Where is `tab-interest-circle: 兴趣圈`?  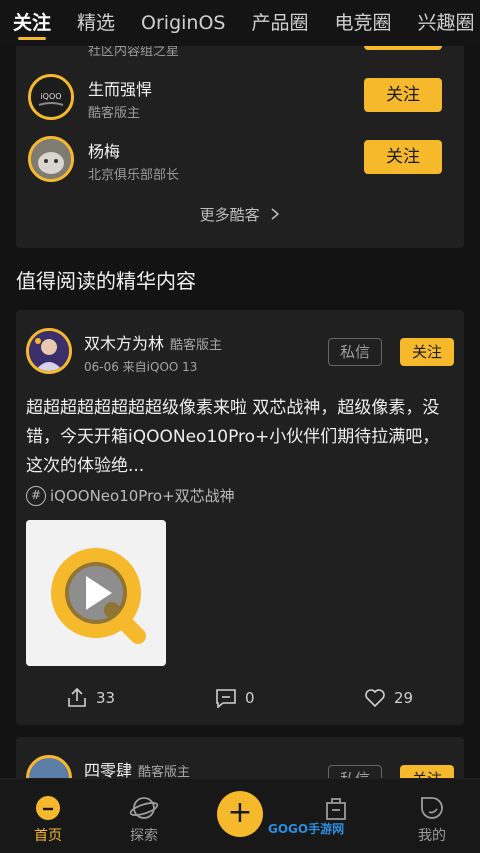
tab-interest-circle: 兴趣圈 is located at coordinates (442, 23).